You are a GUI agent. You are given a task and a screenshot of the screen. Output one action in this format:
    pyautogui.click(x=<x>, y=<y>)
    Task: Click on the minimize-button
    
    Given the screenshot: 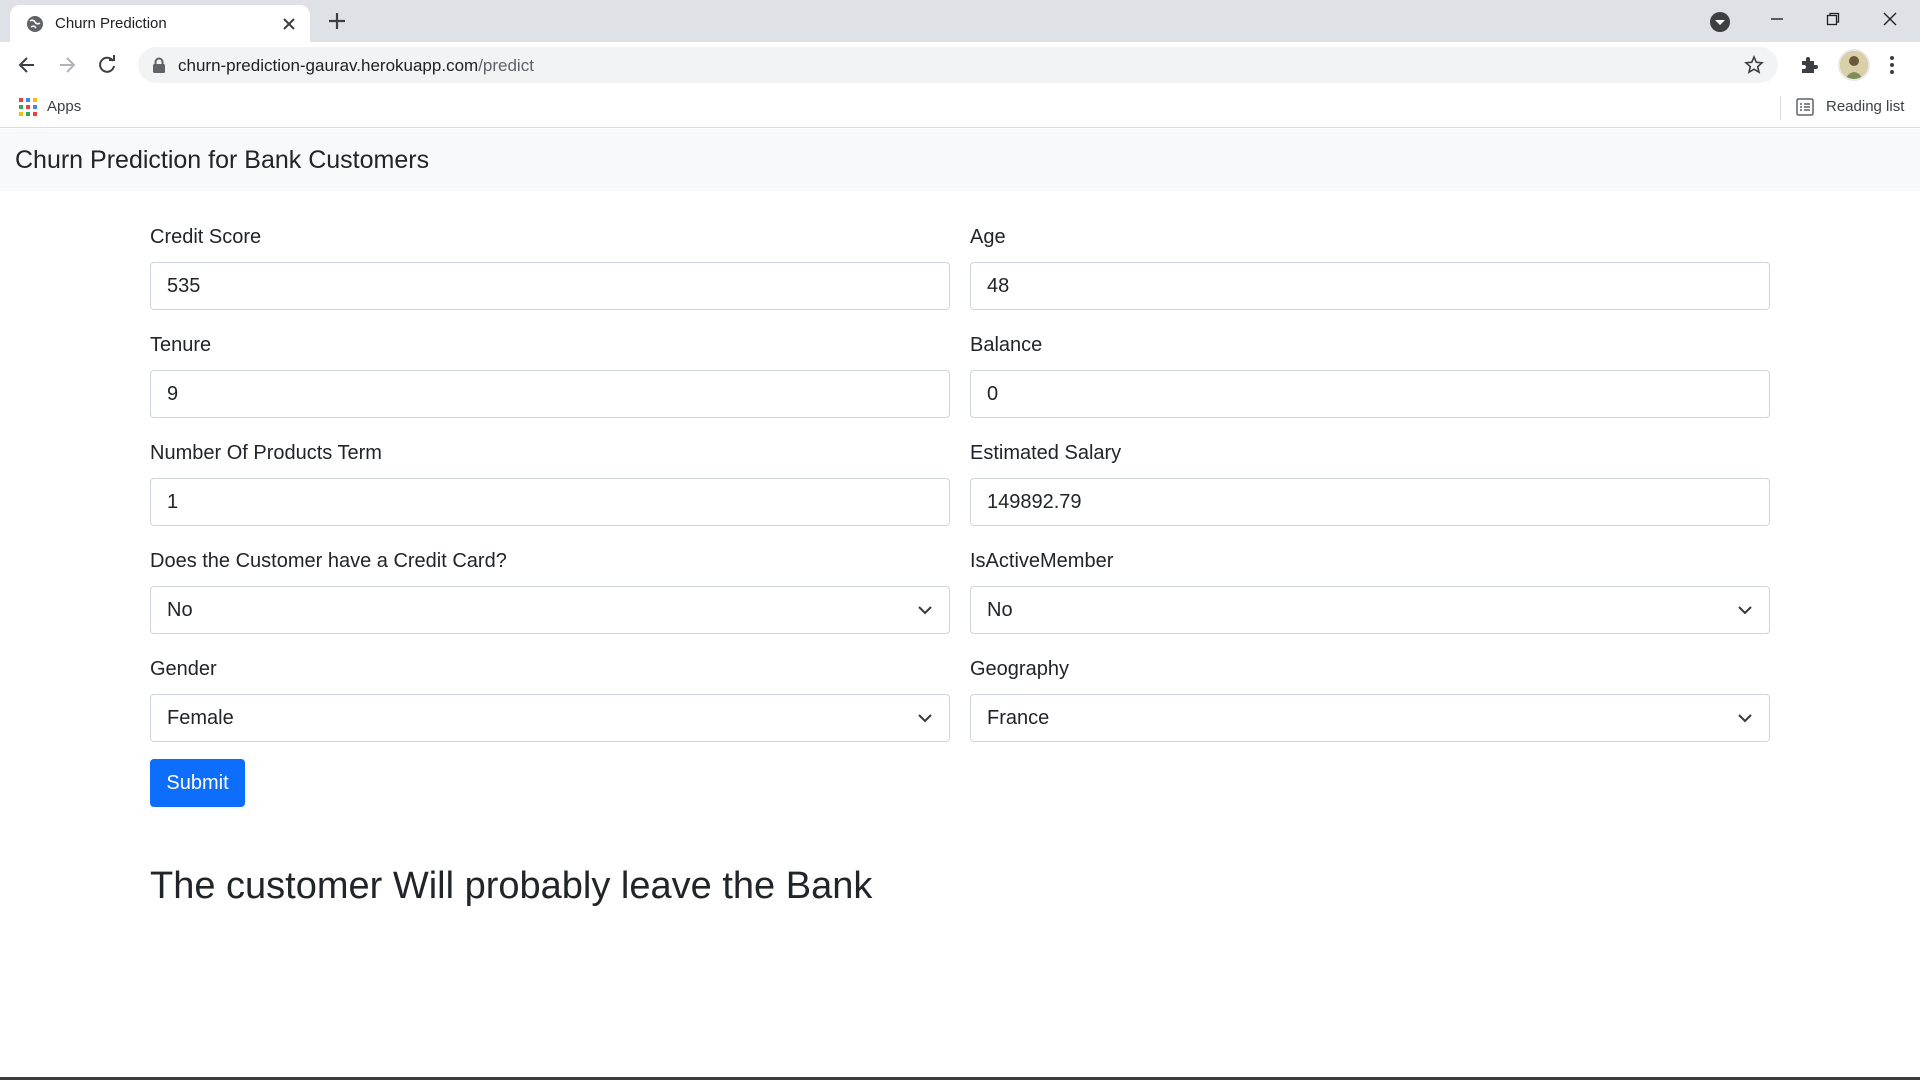 What is the action you would take?
    pyautogui.click(x=1777, y=19)
    